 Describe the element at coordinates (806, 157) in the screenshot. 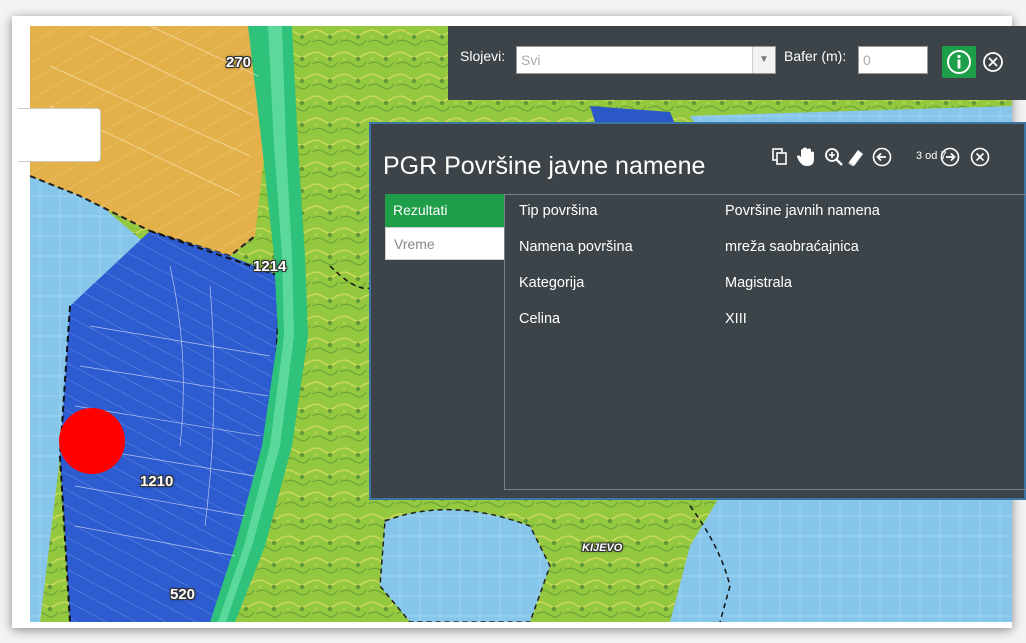

I see `hand-icon` at that location.